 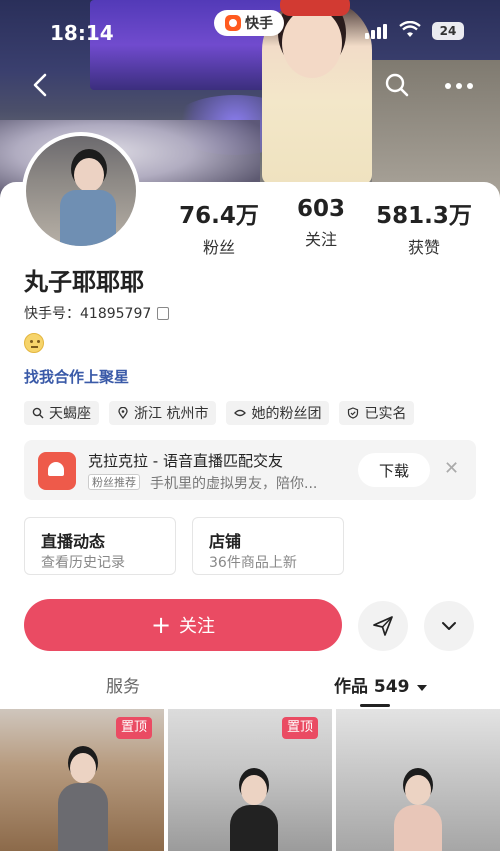 What do you see at coordinates (394, 470) in the screenshot?
I see `download-button: 下载` at bounding box center [394, 470].